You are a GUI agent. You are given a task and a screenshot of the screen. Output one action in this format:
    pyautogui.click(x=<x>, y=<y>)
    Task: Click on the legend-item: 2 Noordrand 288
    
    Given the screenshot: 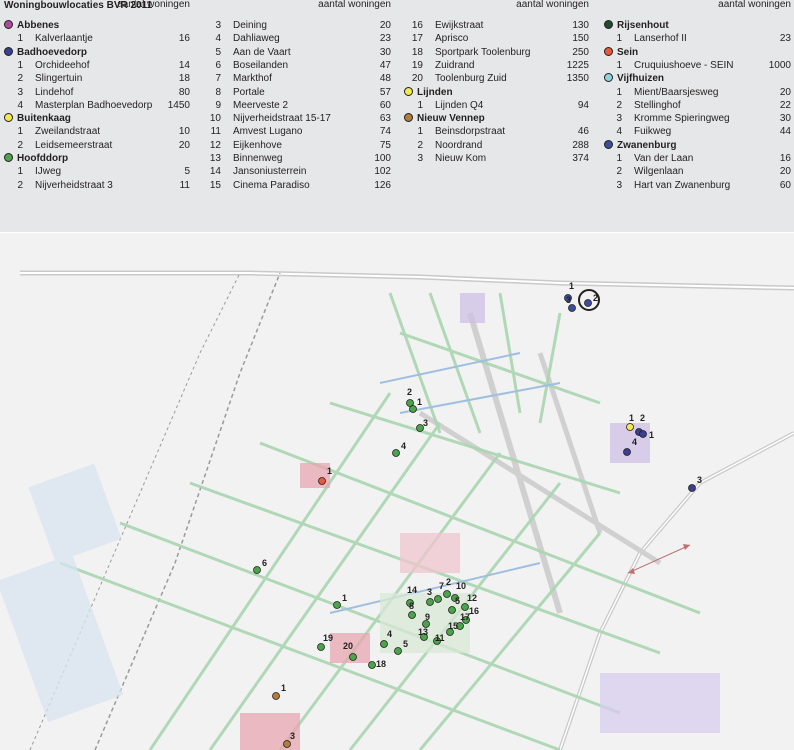 What is the action you would take?
    pyautogui.click(x=496, y=145)
    